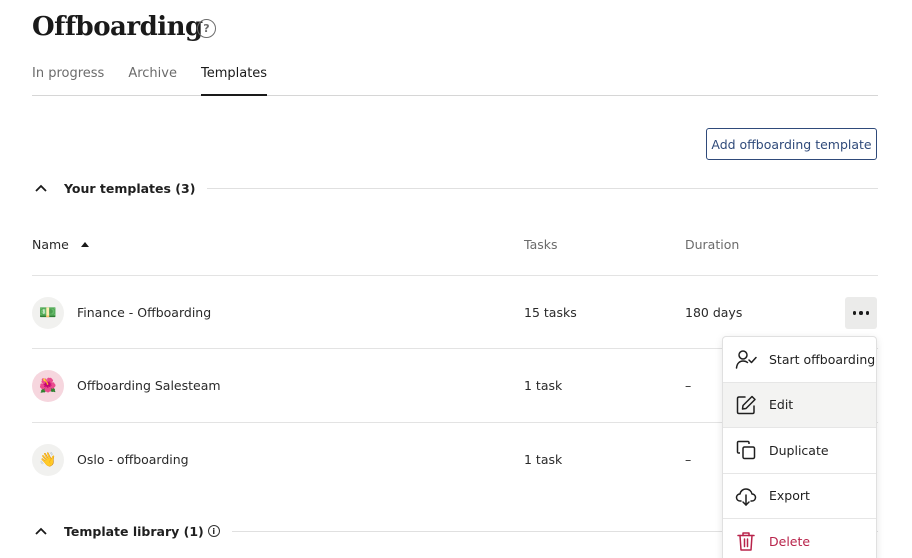 The width and height of the screenshot is (912, 558). Describe the element at coordinates (746, 497) in the screenshot. I see `download-cloud-icon` at that location.